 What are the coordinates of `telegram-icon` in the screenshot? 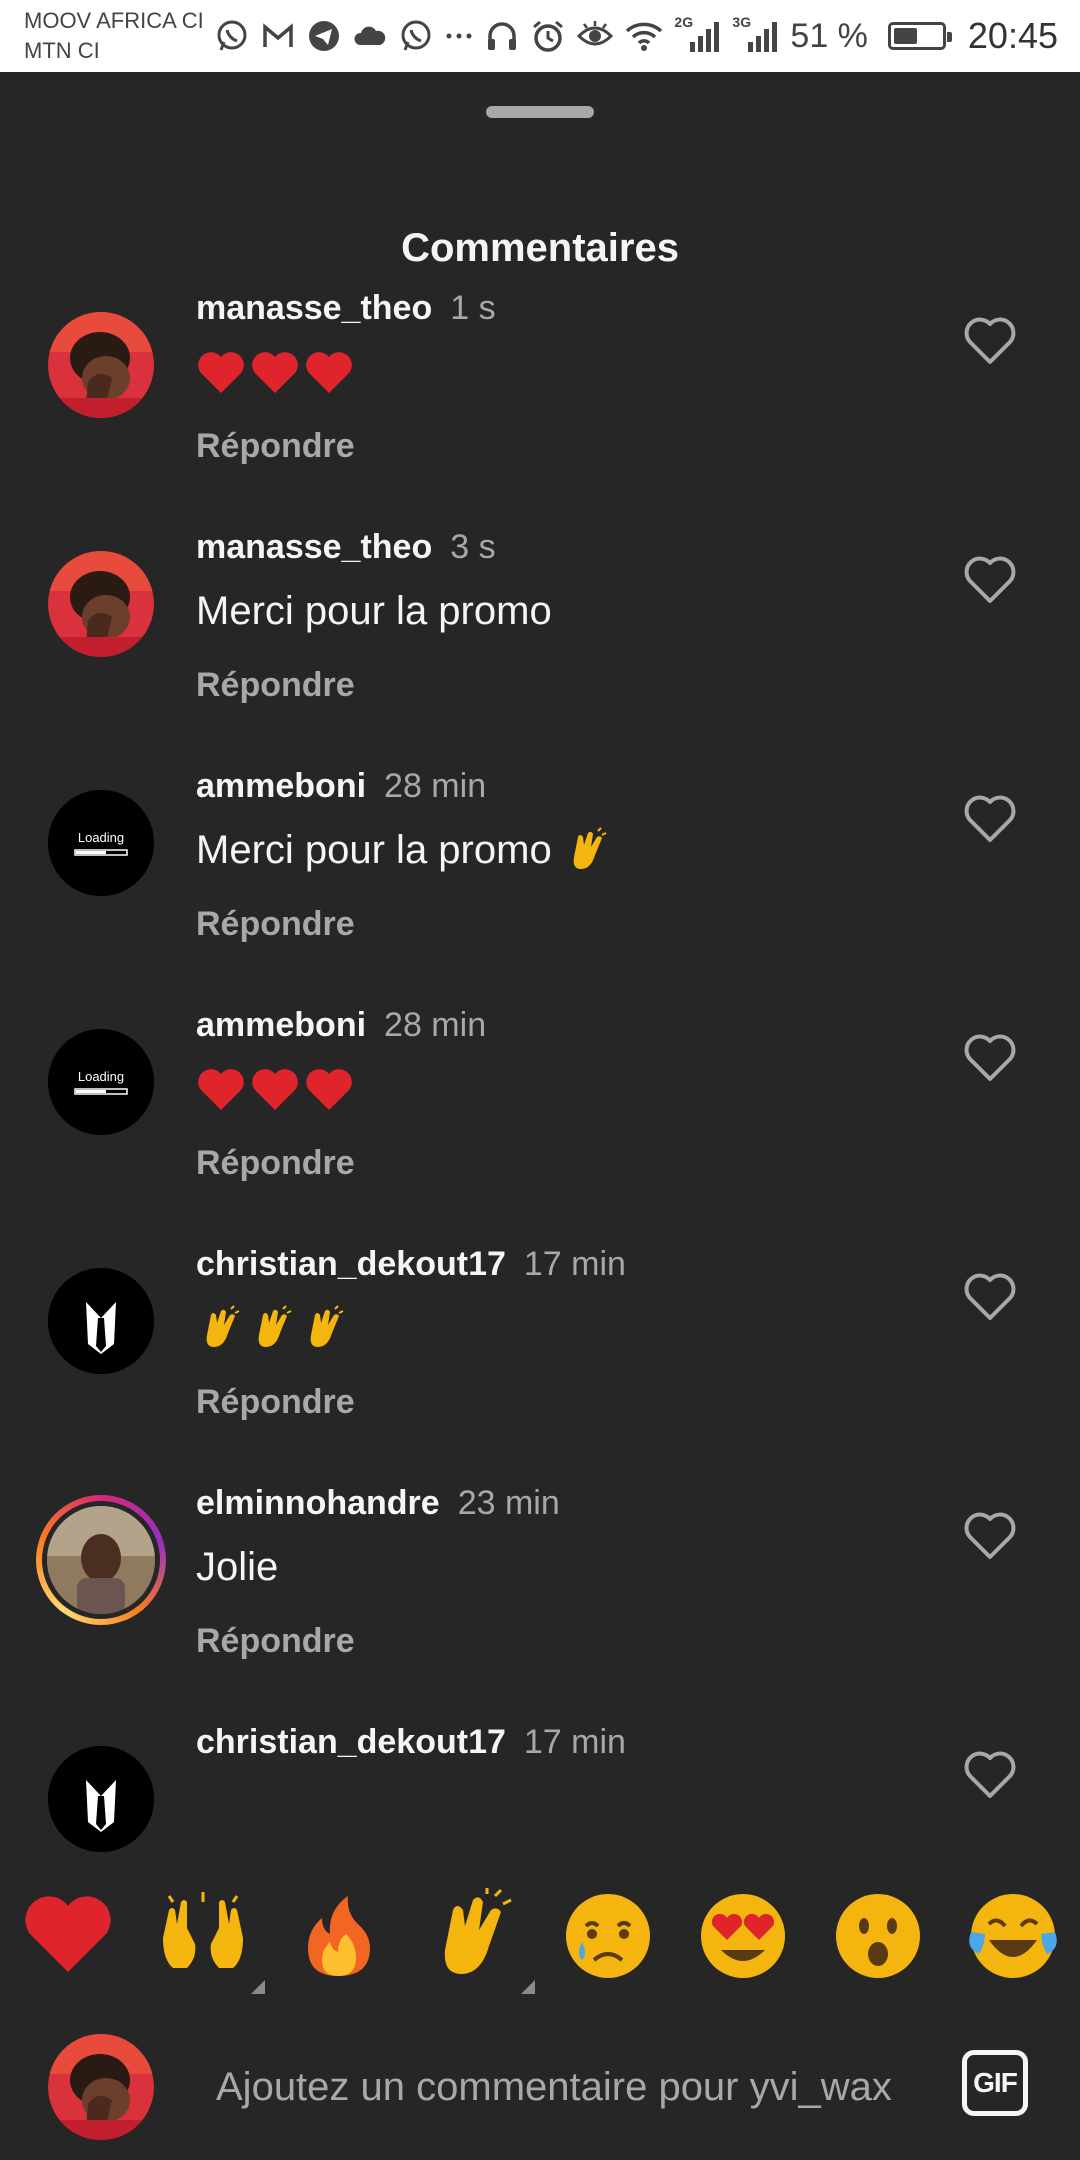 It's located at (324, 36).